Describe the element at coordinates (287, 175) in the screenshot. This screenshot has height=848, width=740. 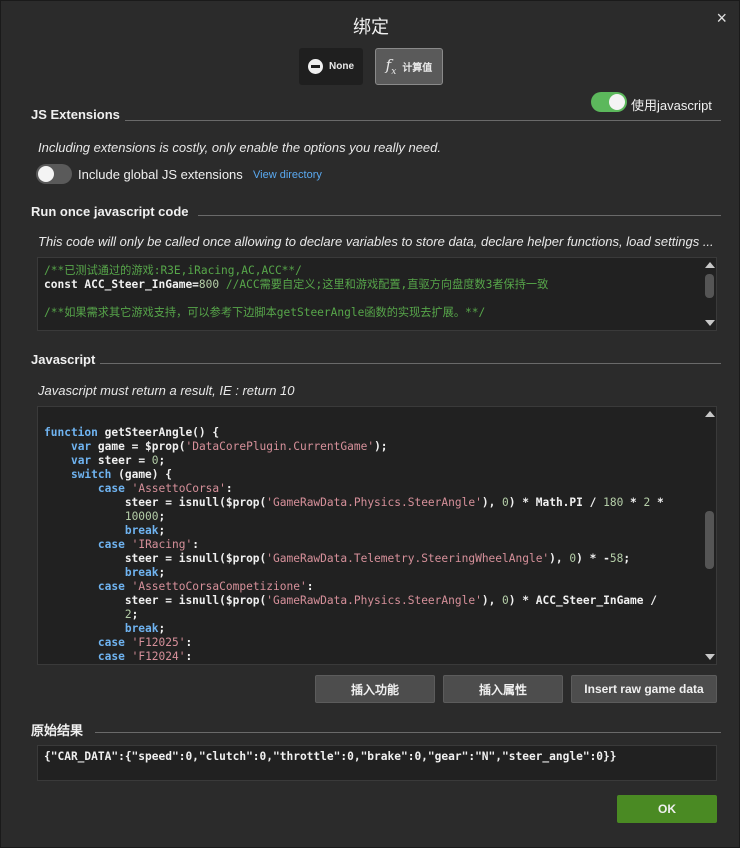
I see `view-directory-link: View directory` at that location.